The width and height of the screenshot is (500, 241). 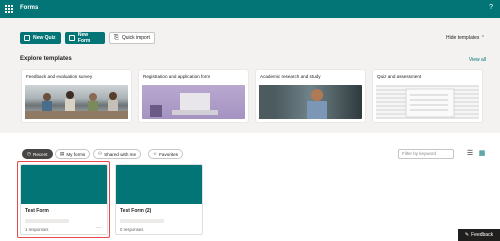 I want to click on filter-keyword-input: Filter by keyword, so click(x=426, y=154).